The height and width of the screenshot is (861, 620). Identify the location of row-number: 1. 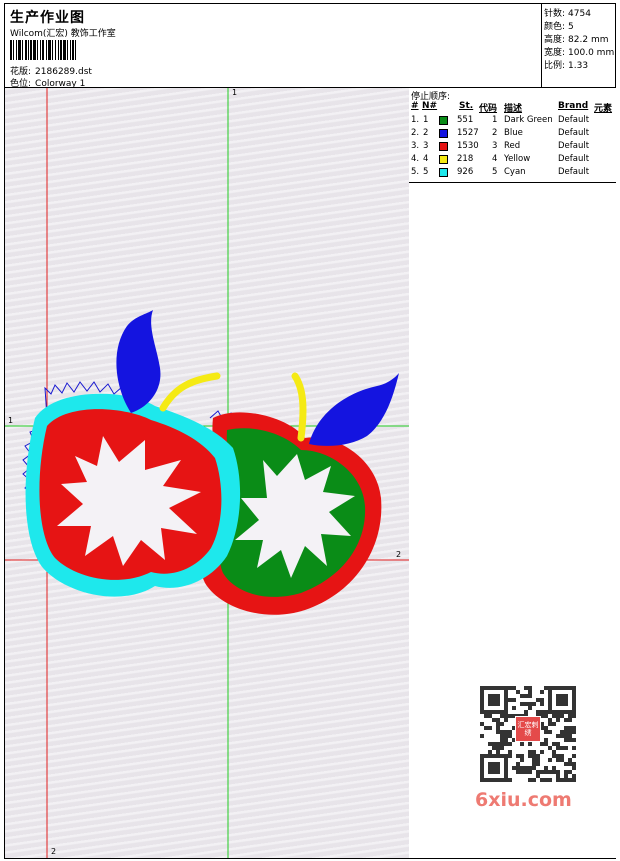
(426, 120).